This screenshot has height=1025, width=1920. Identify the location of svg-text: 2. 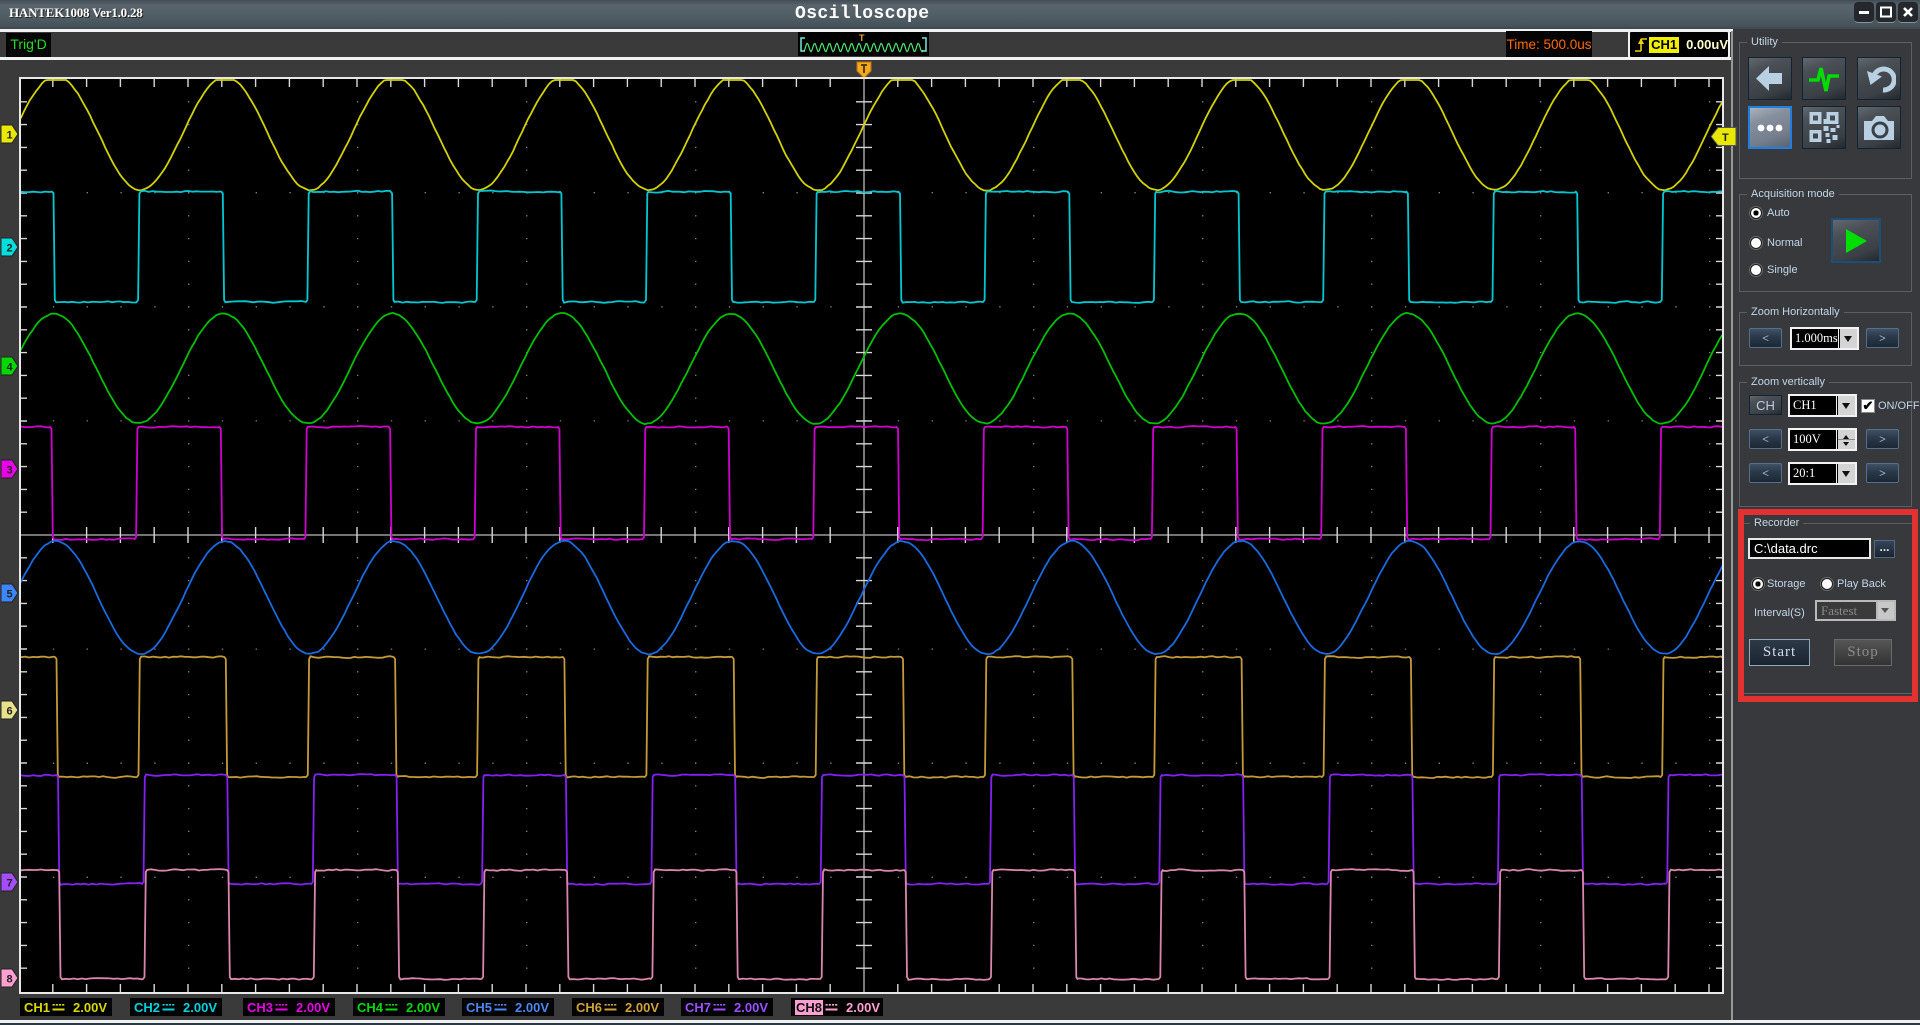
(10, 249).